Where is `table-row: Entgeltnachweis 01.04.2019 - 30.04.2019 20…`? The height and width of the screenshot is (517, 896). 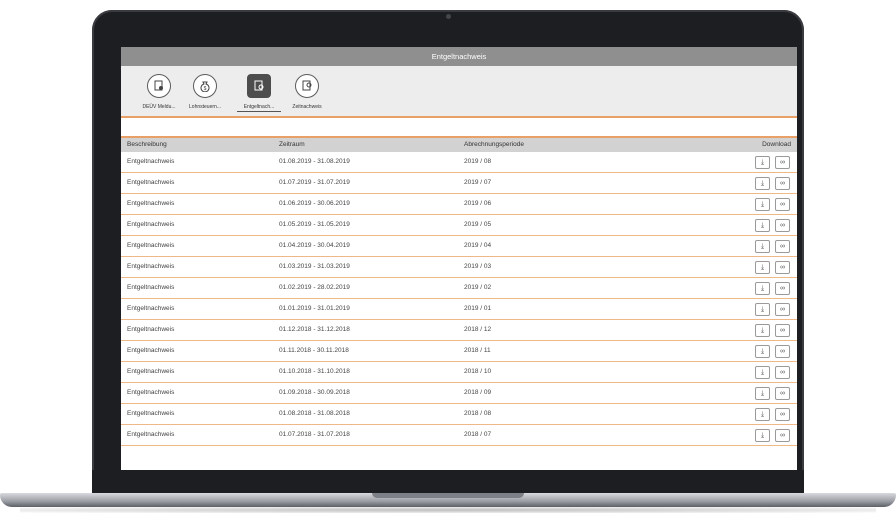 table-row: Entgeltnachweis 01.04.2019 - 30.04.2019 20… is located at coordinates (459, 246).